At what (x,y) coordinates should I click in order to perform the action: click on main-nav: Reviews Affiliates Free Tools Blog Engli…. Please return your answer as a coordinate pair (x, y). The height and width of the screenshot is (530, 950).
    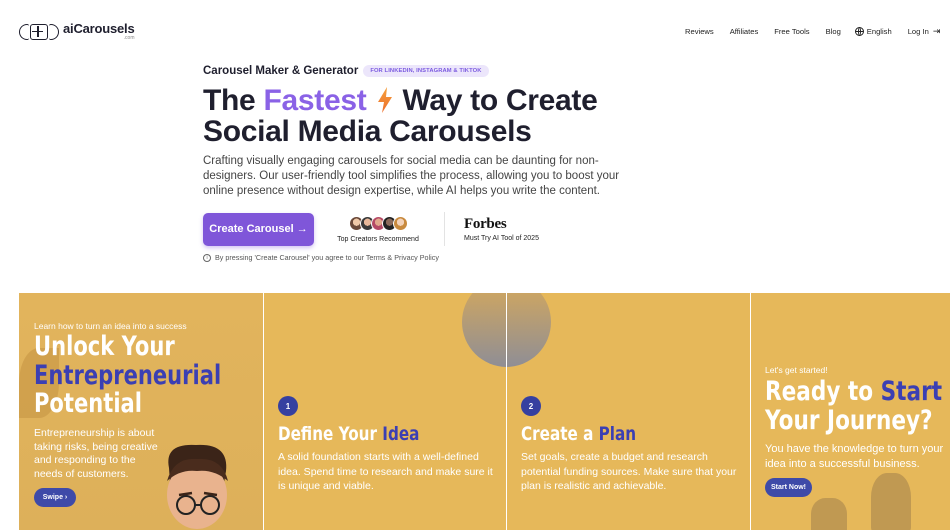
    Looking at the image, I should click on (812, 31).